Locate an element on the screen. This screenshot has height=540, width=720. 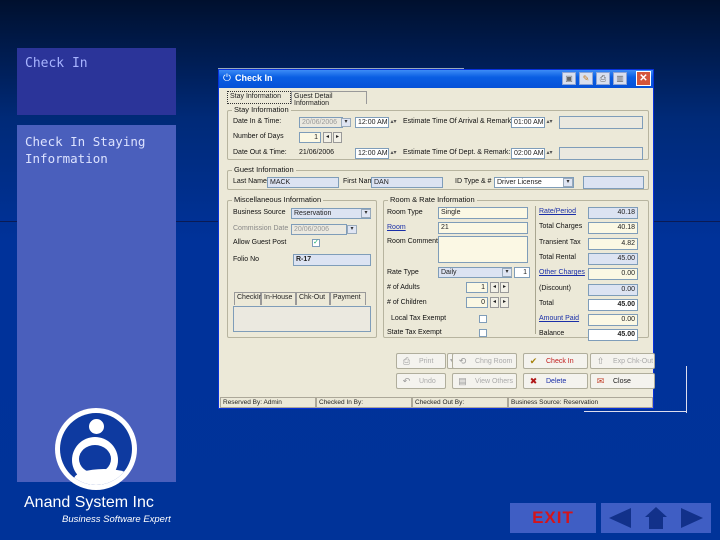
date-in-field: 20/06/2006 is located at coordinates (321, 122).